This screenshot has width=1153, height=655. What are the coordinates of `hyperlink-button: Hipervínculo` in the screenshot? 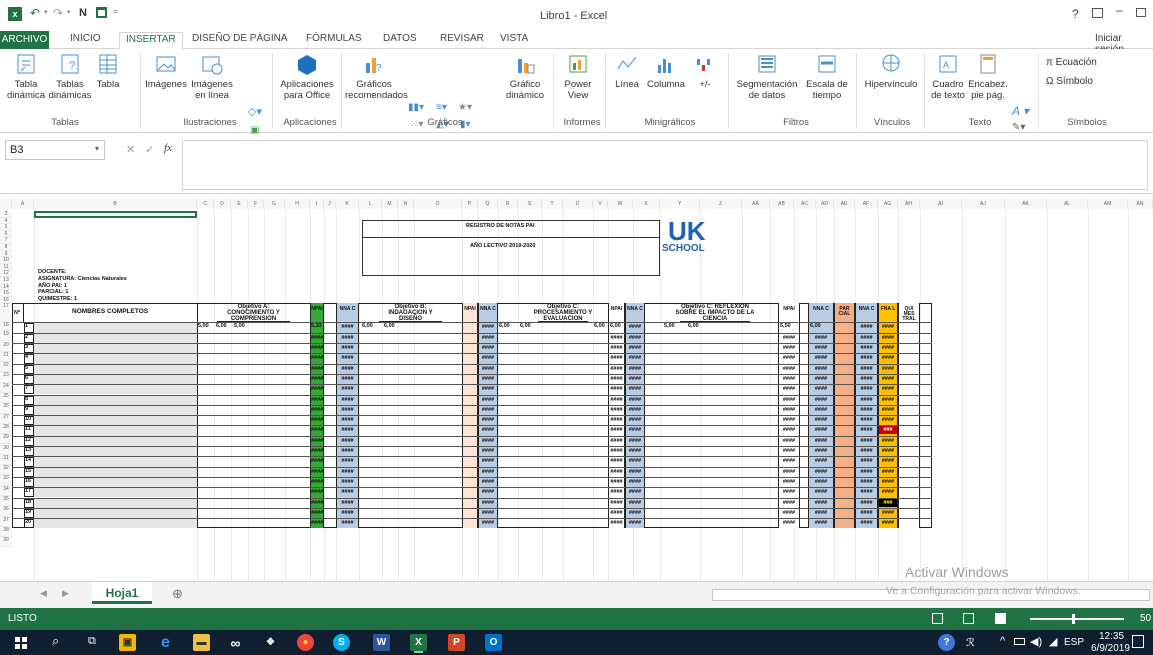 It's located at (891, 71).